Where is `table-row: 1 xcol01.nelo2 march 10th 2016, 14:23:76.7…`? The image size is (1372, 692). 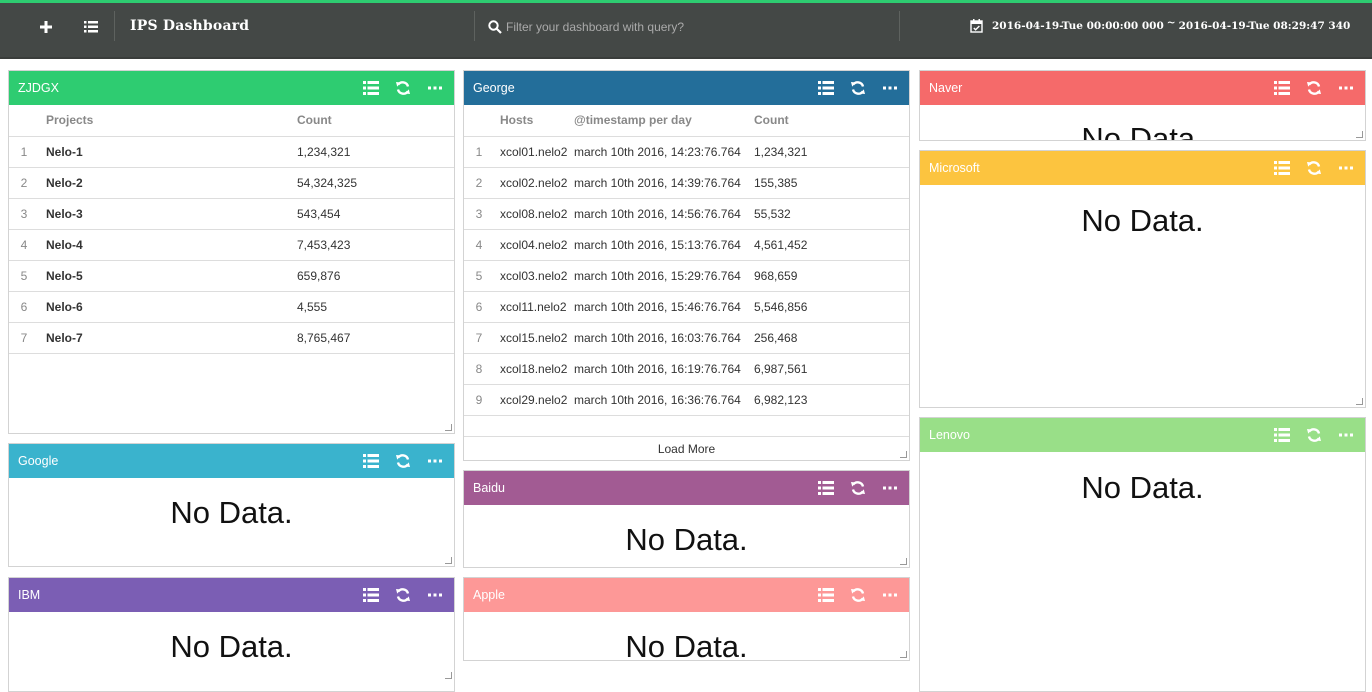 table-row: 1 xcol01.nelo2 march 10th 2016, 14:23:76.7… is located at coordinates (686, 152).